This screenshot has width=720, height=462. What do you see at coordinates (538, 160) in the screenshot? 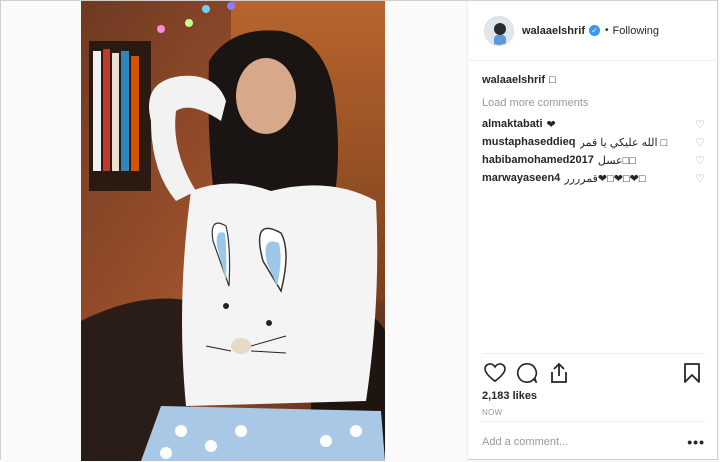
I see `comment-author: habibamohamed2017` at bounding box center [538, 160].